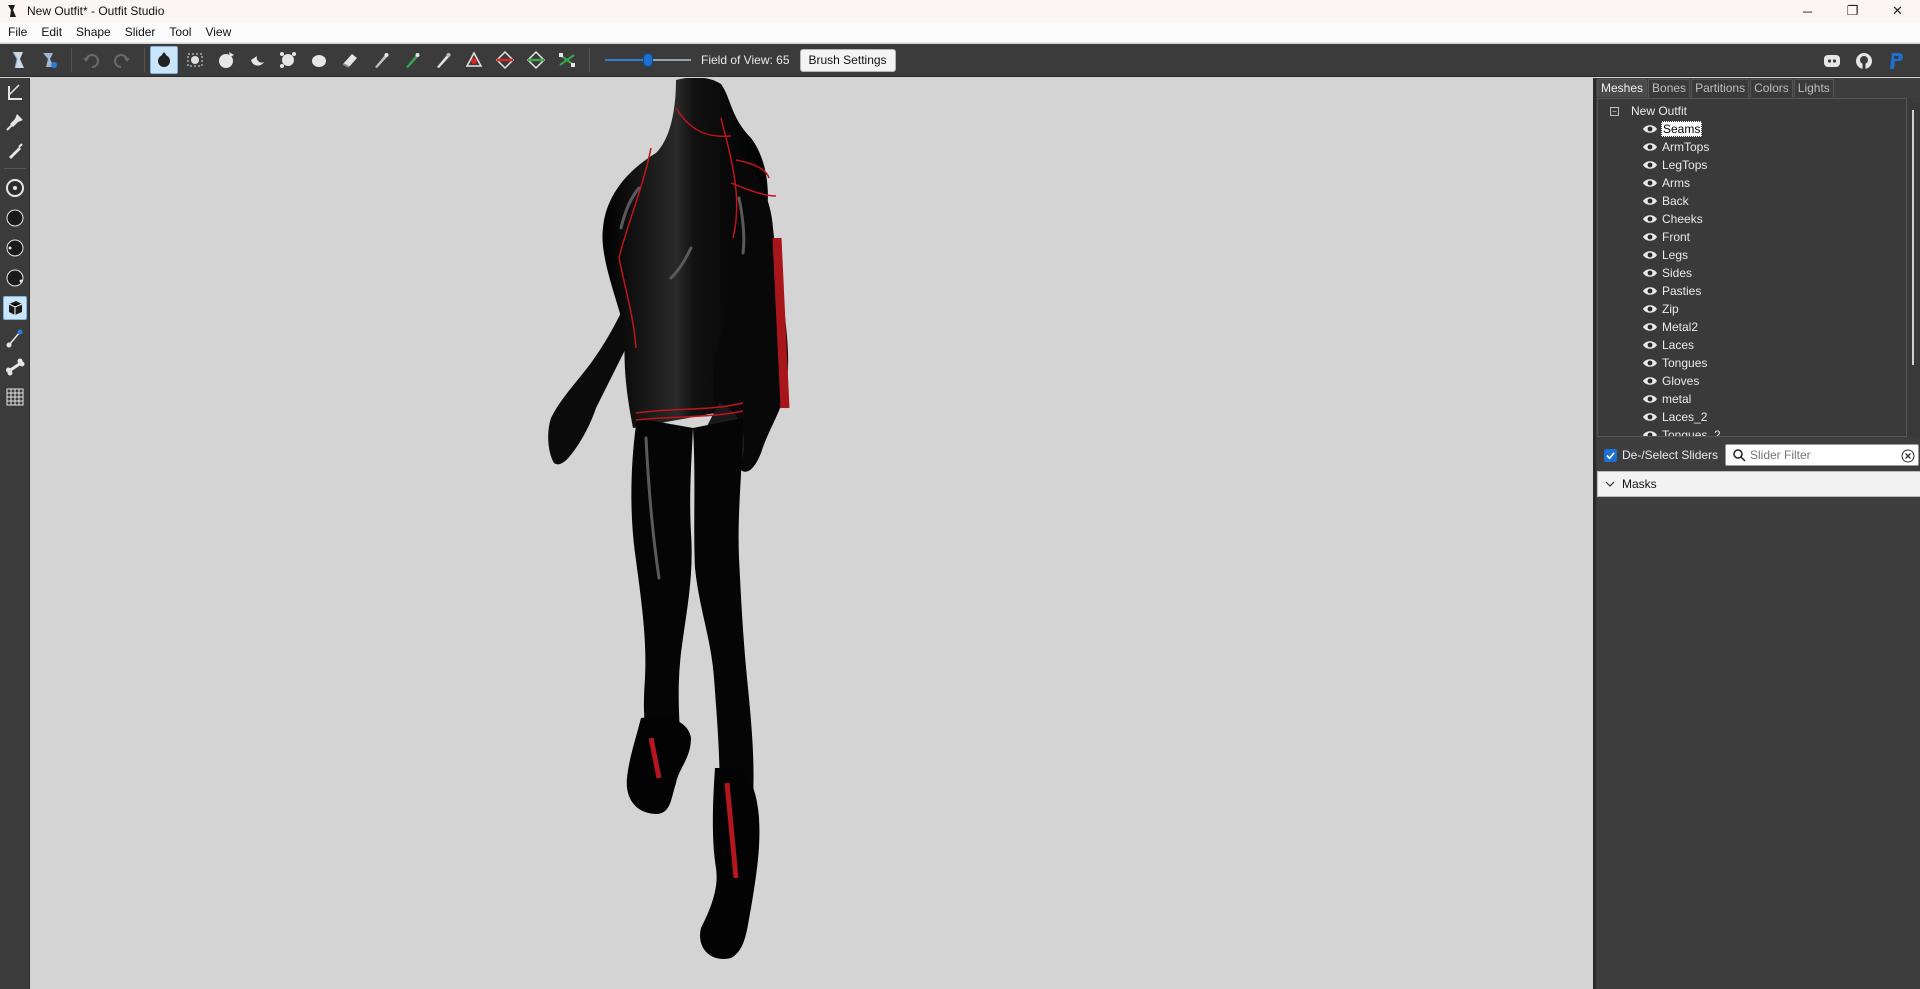 Image resolution: width=1920 pixels, height=989 pixels. Describe the element at coordinates (1913, 237) in the screenshot. I see `scrollbar-thumb` at that location.